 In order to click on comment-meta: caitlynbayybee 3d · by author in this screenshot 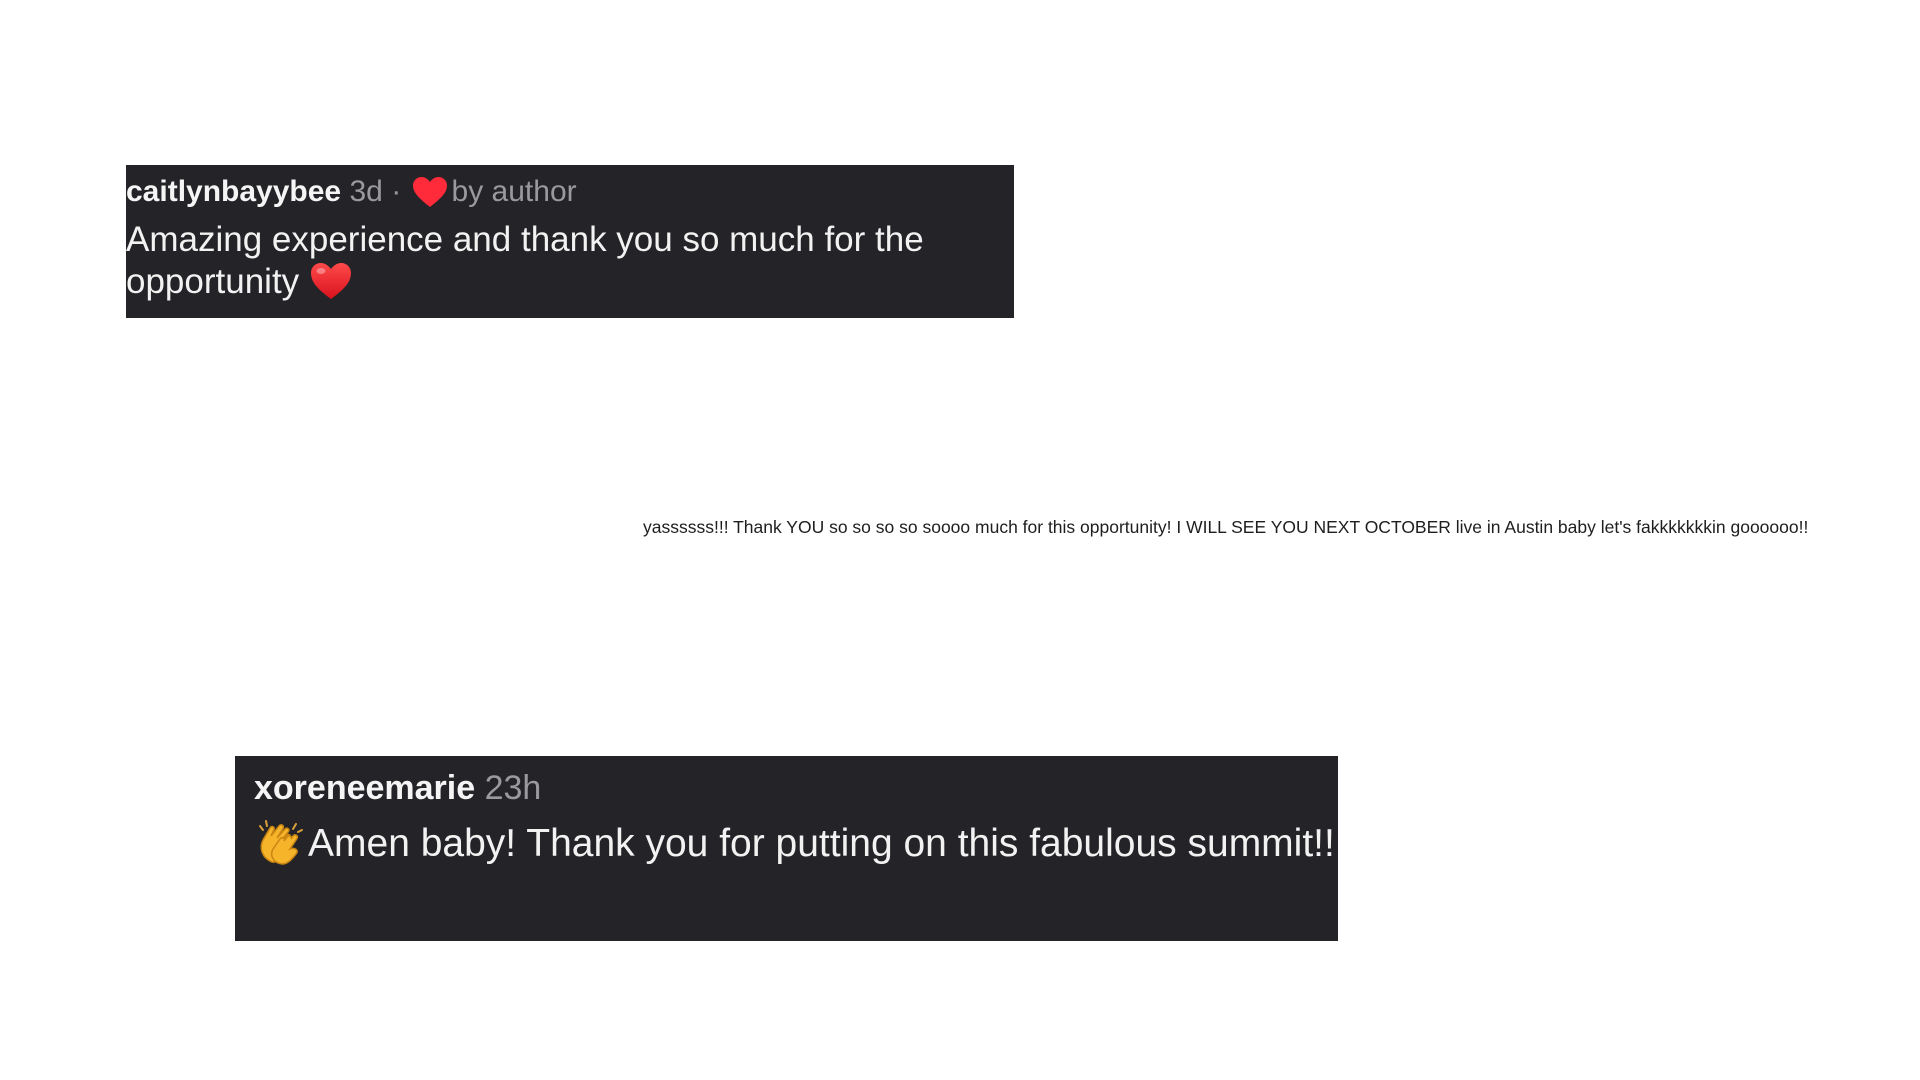, I will do `click(565, 192)`.